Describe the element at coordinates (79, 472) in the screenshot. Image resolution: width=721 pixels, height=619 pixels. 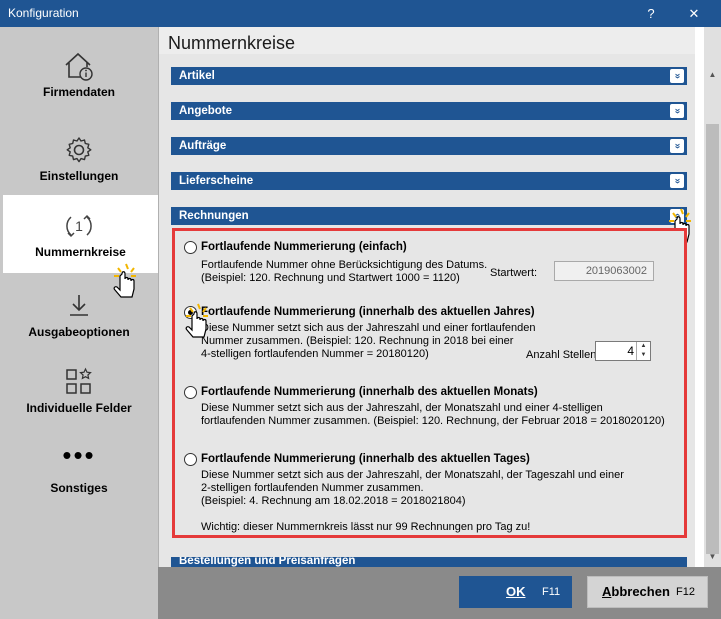
I see `sidebar-item-sonstiges: ••• Sonstiges` at that location.